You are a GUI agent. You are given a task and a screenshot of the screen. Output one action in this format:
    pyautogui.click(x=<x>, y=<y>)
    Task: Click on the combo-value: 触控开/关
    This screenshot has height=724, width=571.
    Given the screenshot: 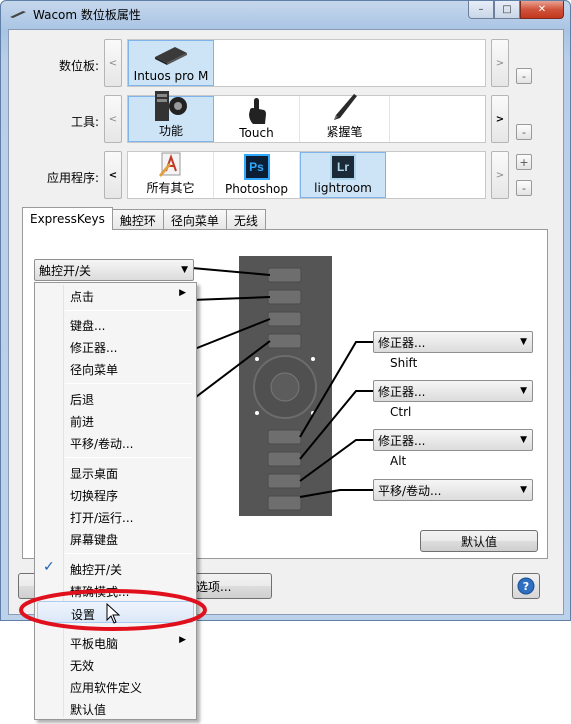 What is the action you would take?
    pyautogui.click(x=65, y=270)
    